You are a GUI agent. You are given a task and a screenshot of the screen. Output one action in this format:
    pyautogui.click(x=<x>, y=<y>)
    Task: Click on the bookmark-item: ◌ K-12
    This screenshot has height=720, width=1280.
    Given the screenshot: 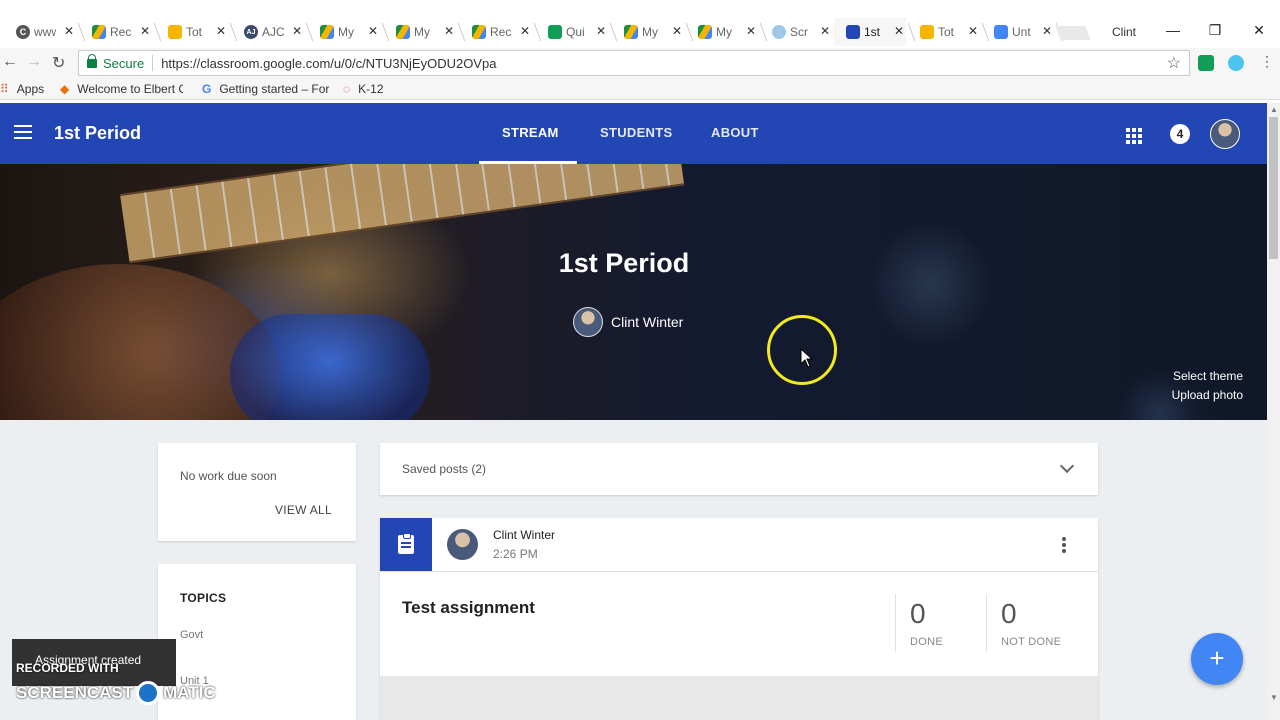 What is the action you would take?
    pyautogui.click(x=363, y=89)
    